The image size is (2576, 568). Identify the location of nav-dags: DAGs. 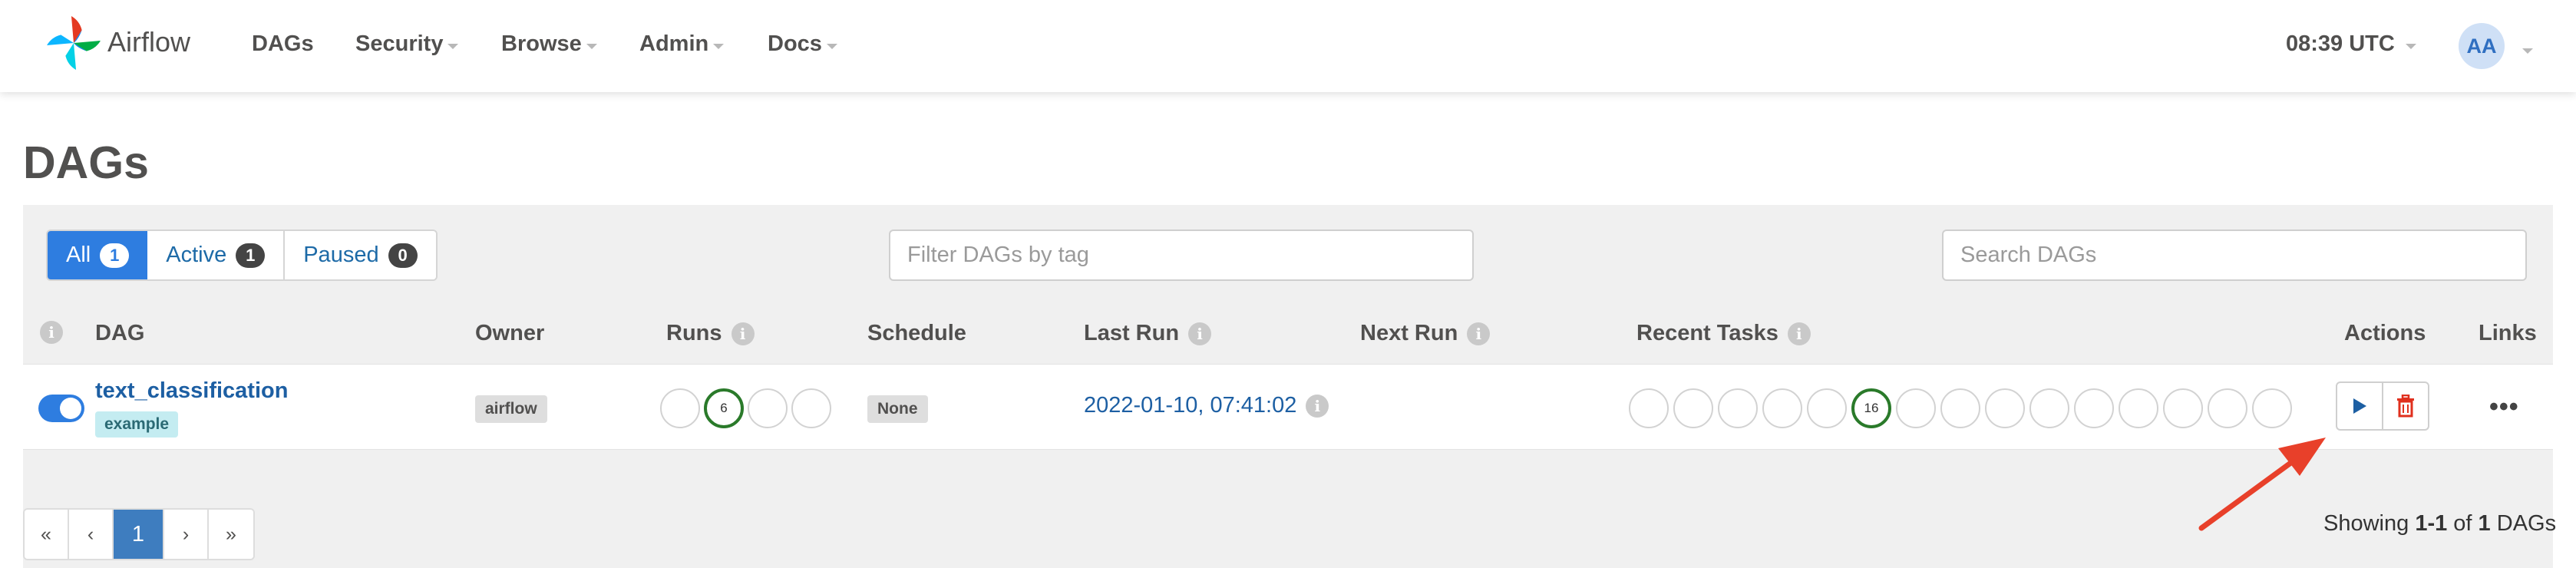
(283, 44).